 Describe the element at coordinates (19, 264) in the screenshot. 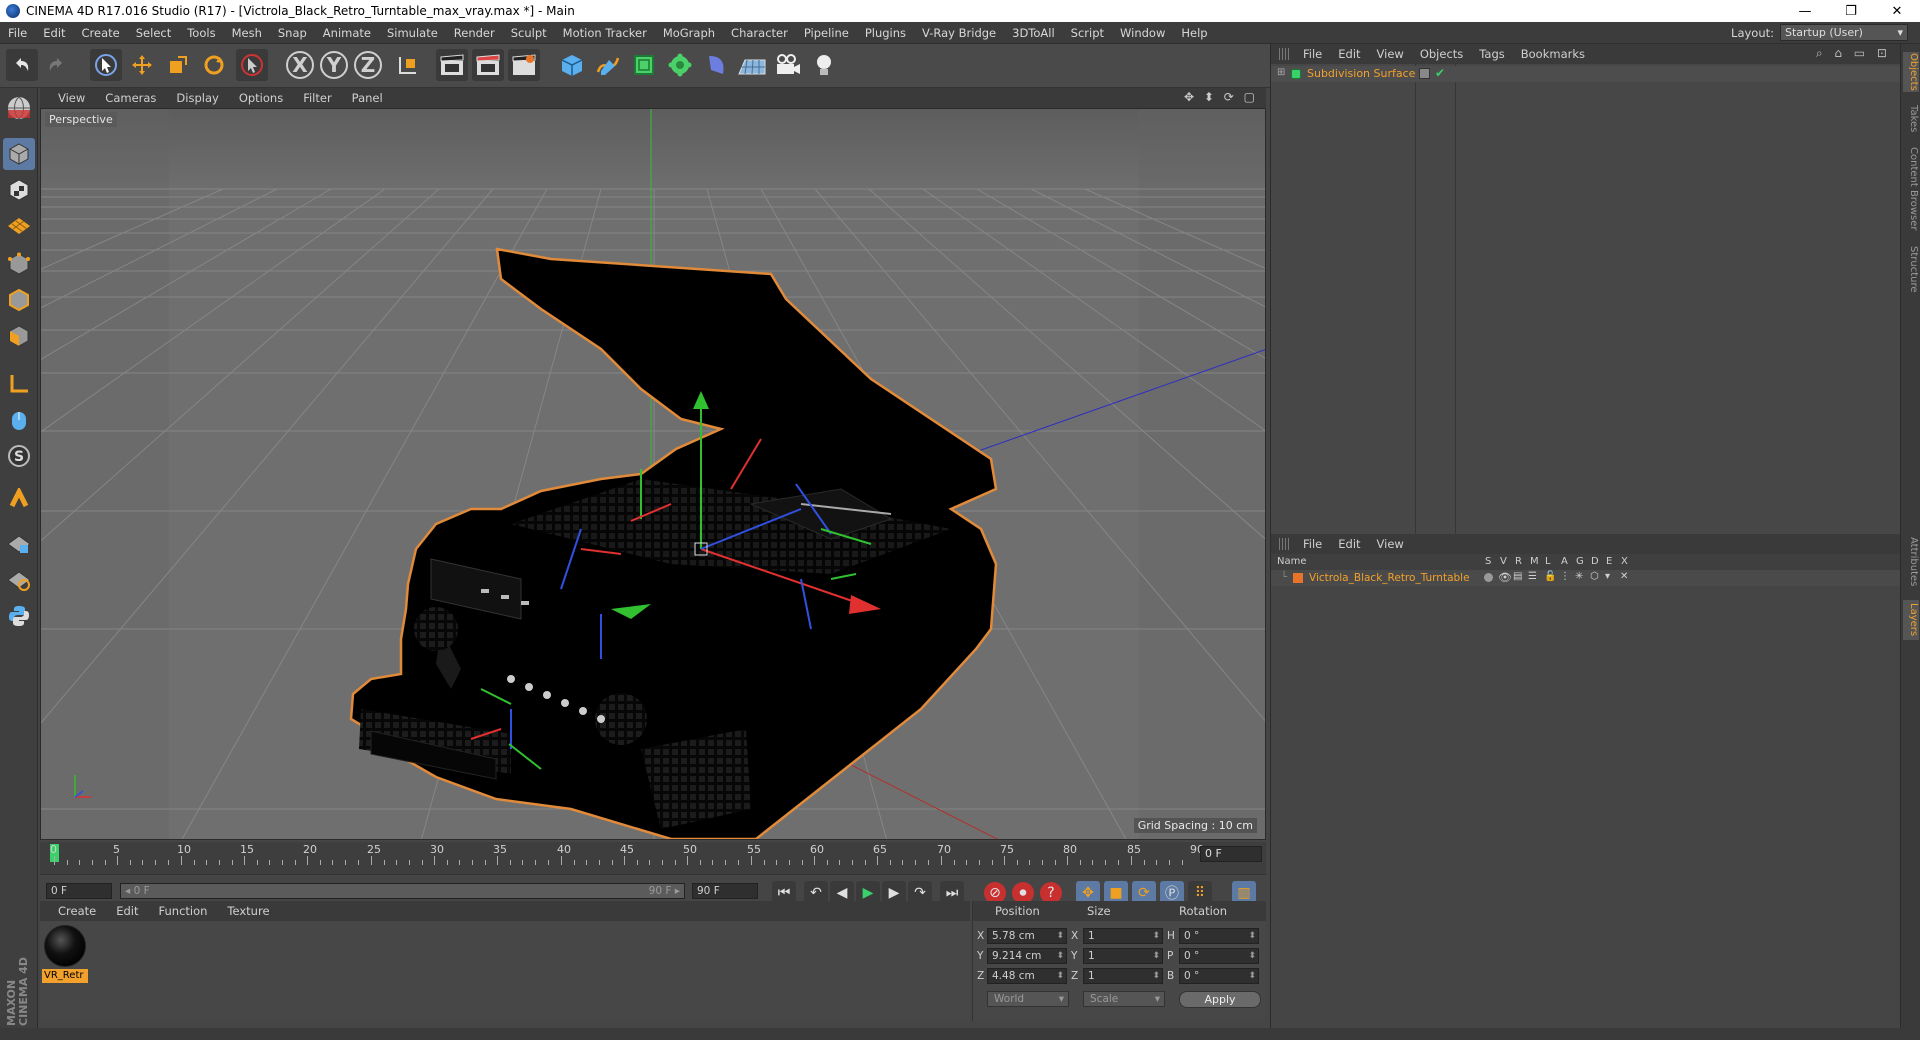

I see `points-mode-button` at that location.